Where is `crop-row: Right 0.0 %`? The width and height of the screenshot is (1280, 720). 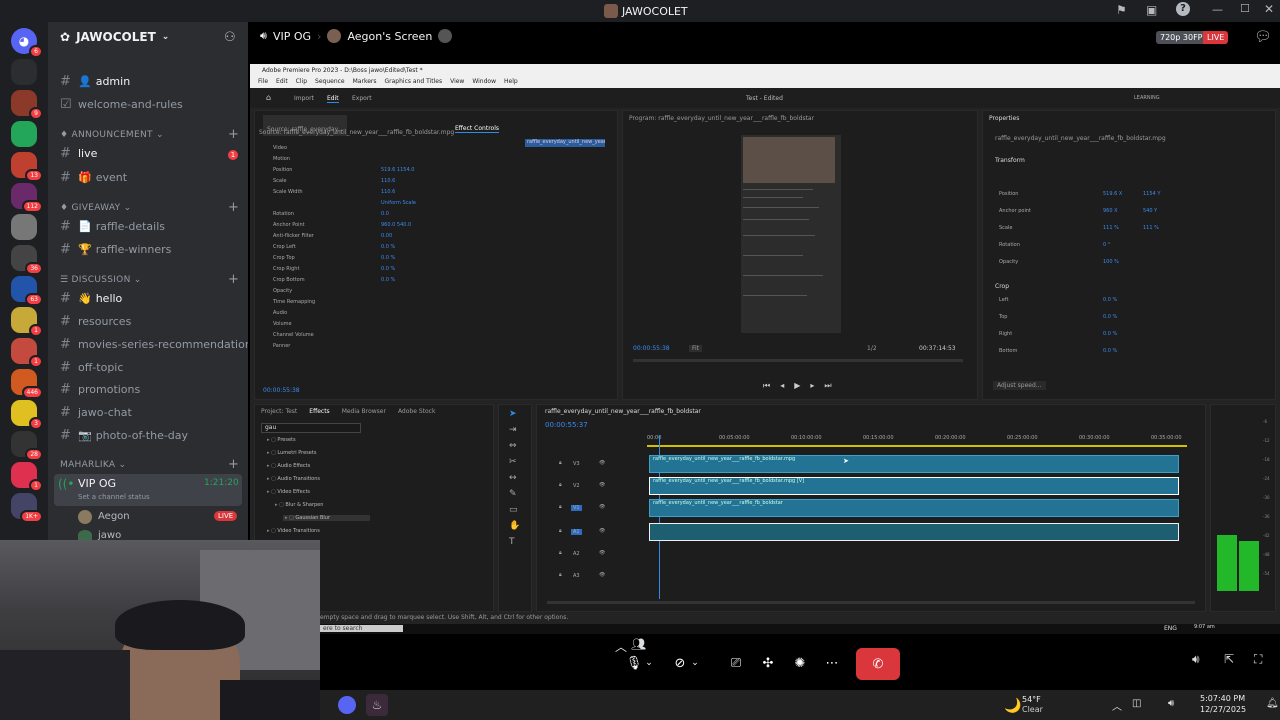 crop-row: Right 0.0 % is located at coordinates (1134, 336).